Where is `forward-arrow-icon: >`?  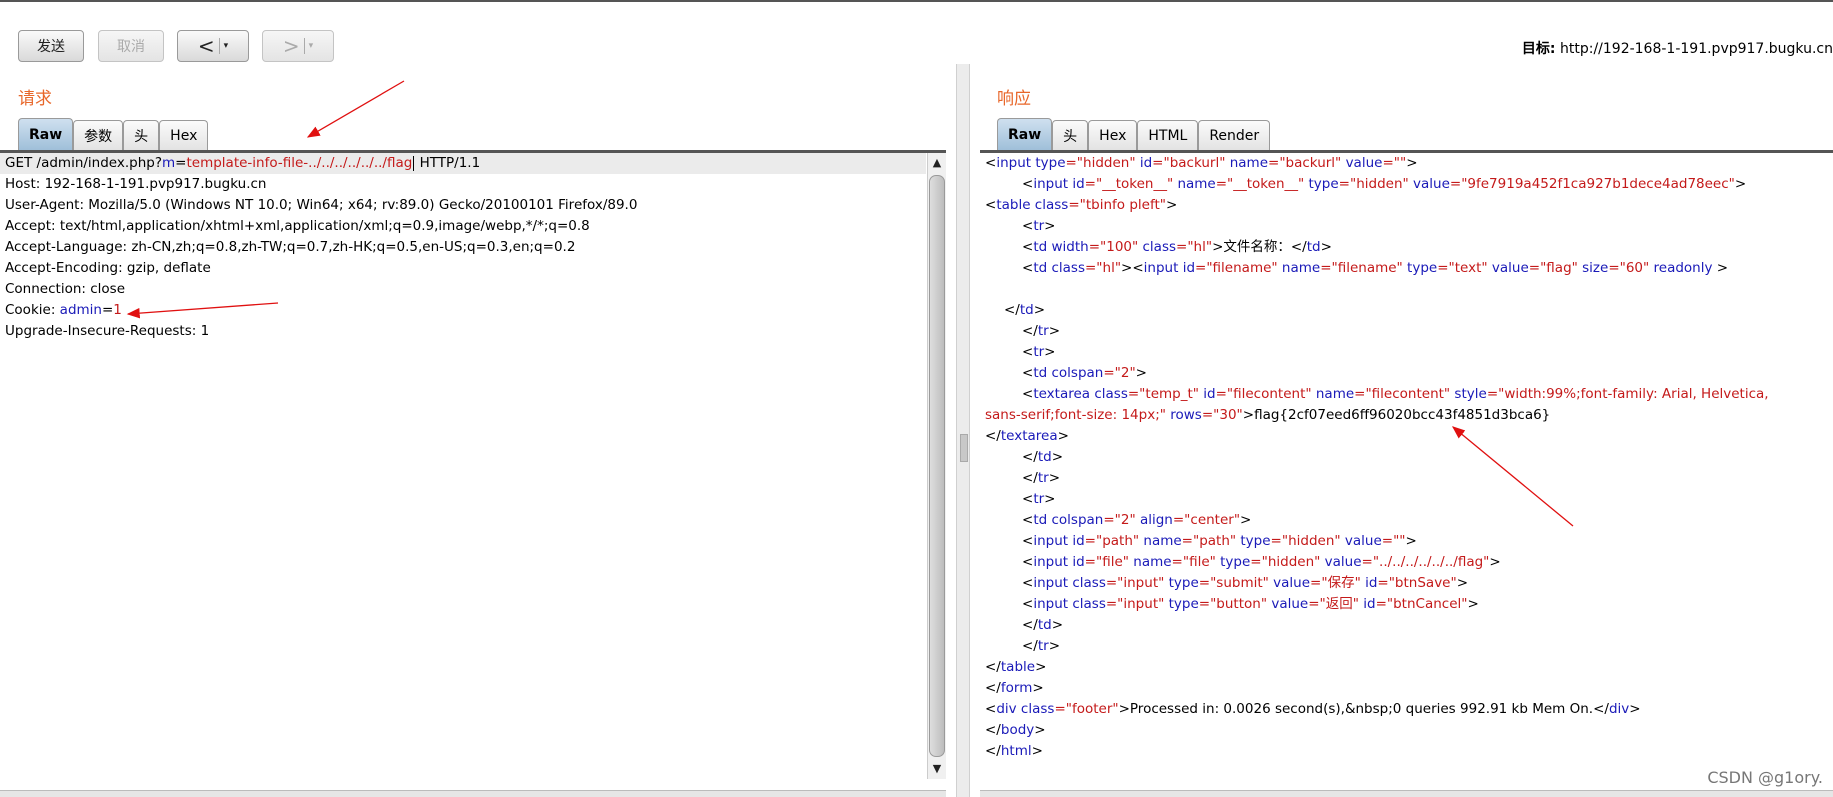 forward-arrow-icon: > is located at coordinates (291, 46).